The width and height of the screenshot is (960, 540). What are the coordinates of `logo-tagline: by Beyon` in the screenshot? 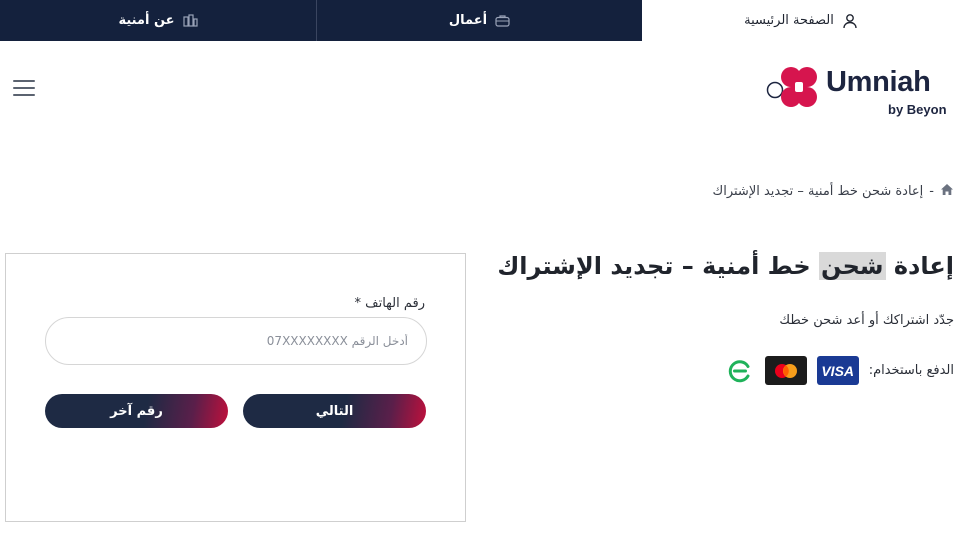 It's located at (917, 109).